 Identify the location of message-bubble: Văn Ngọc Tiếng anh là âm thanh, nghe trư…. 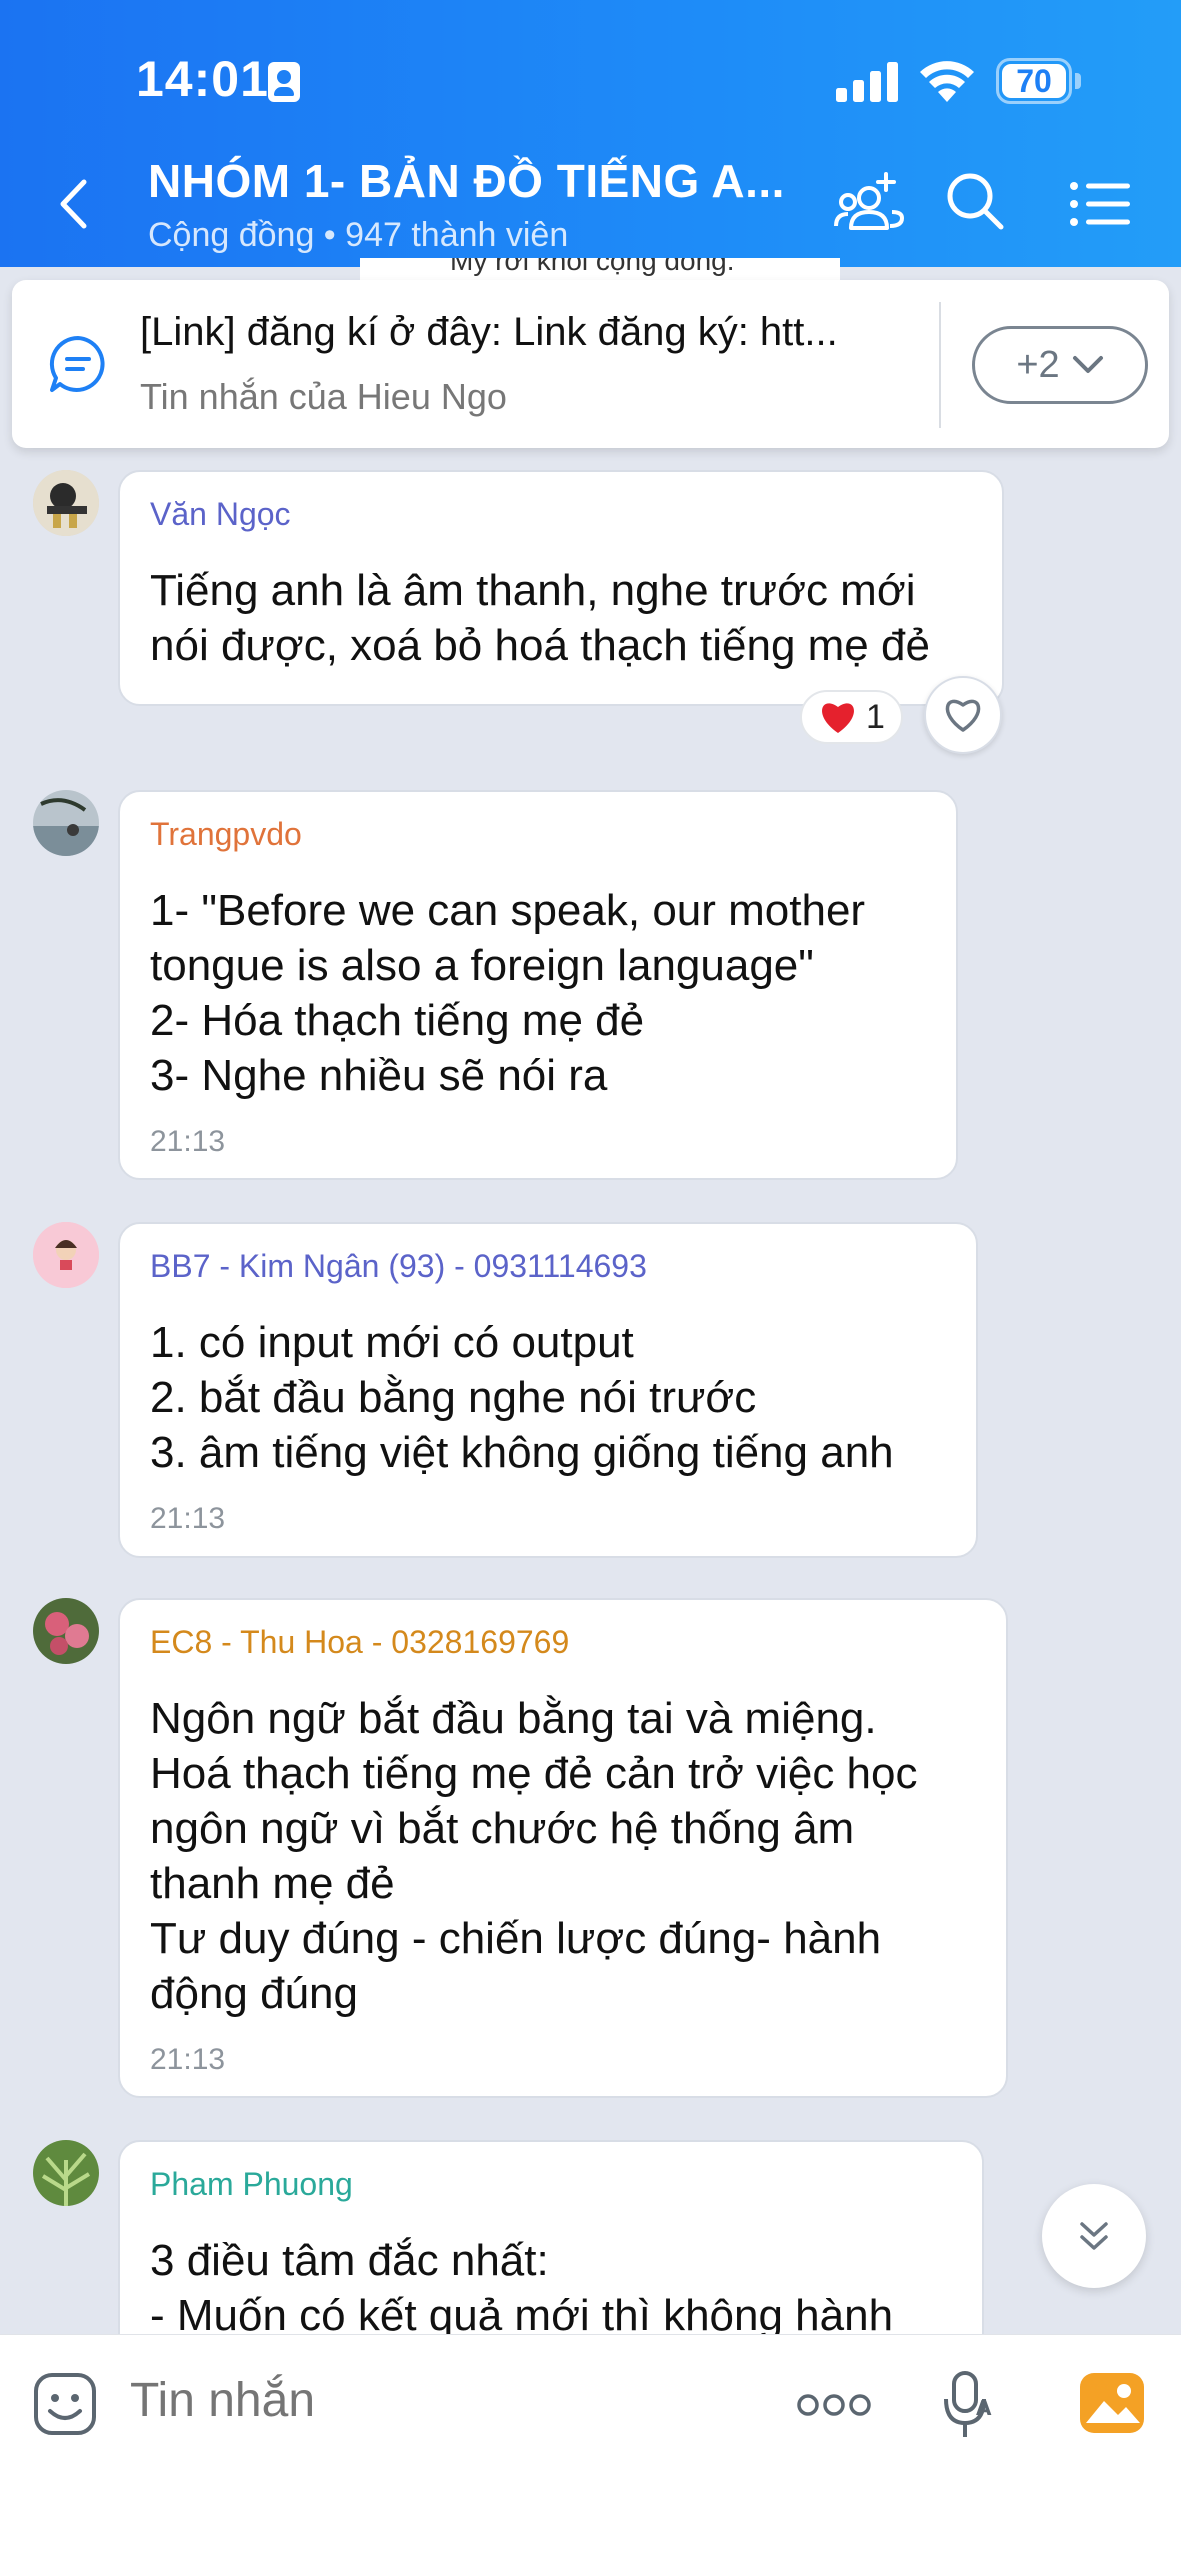
(561, 588).